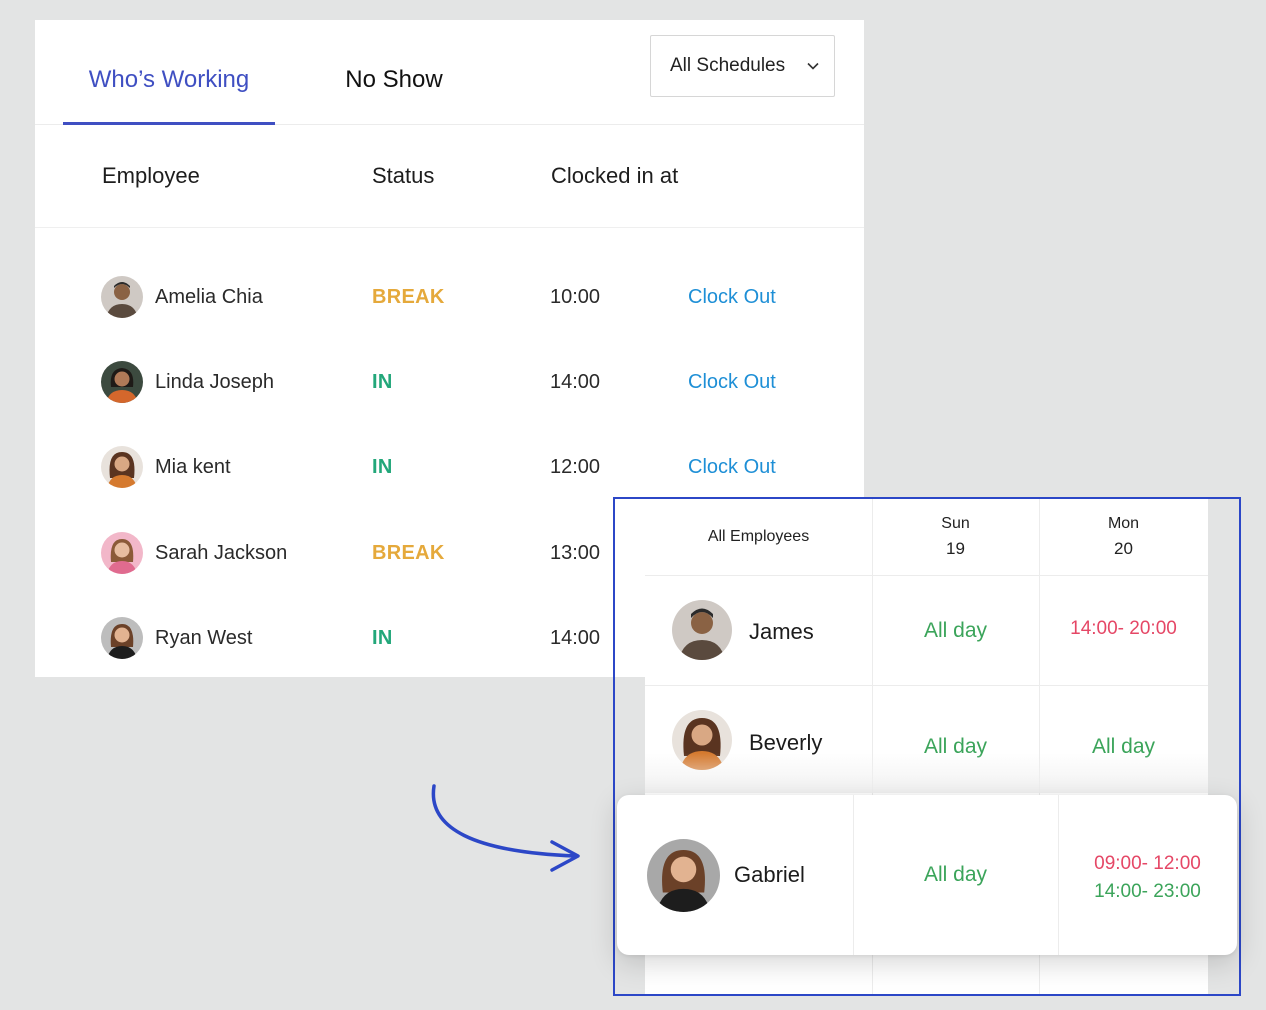 The image size is (1266, 1010). What do you see at coordinates (781, 631) in the screenshot?
I see `employee-name: James` at bounding box center [781, 631].